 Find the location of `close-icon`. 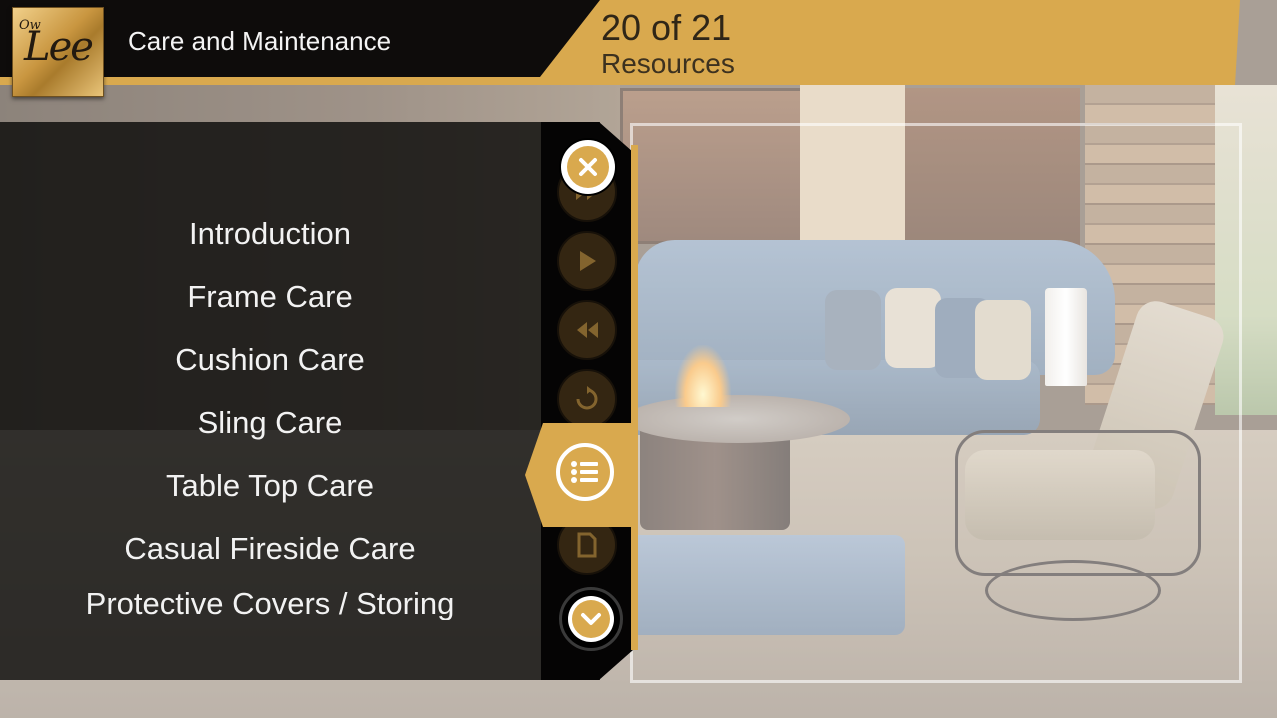

close-icon is located at coordinates (588, 167).